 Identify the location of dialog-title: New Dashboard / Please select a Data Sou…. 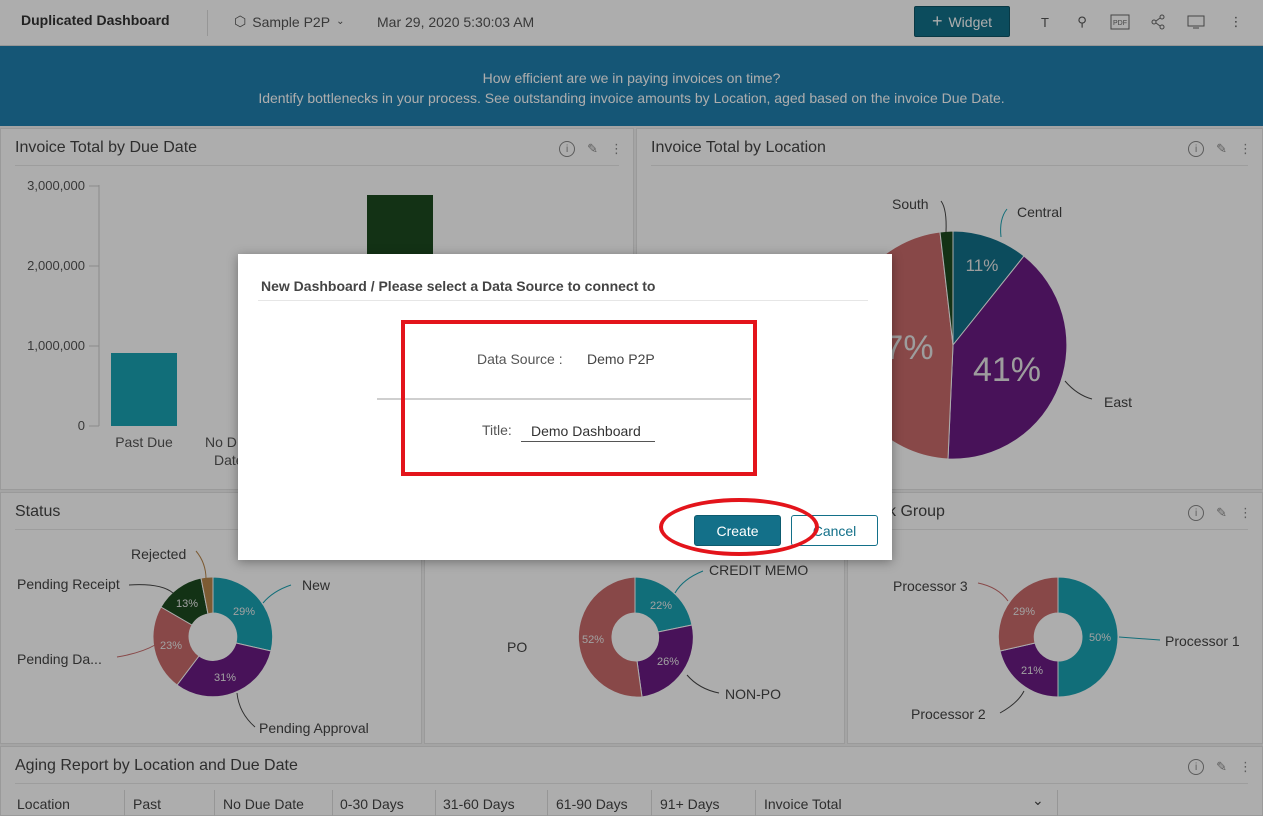
(458, 286).